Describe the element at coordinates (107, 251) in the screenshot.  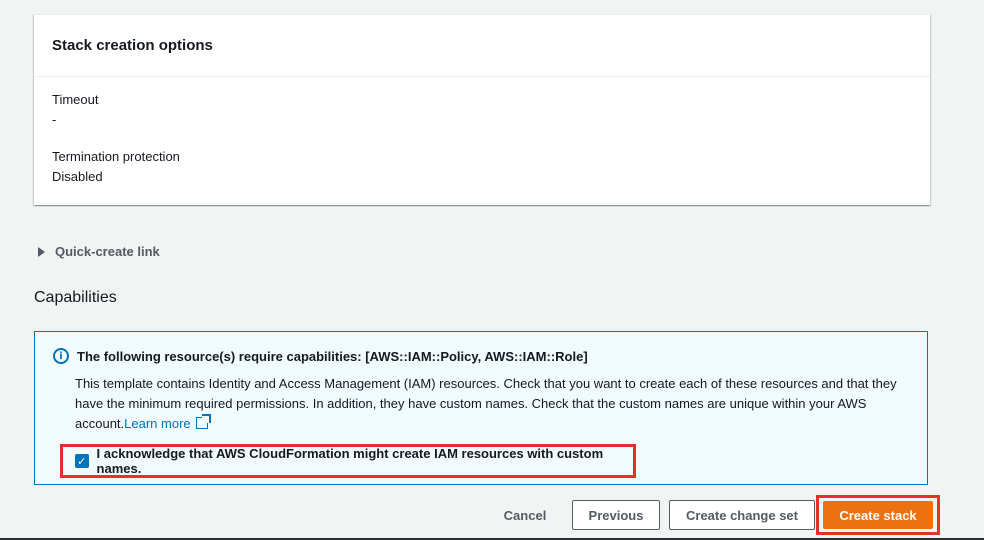
I see `quick-create-link-label: Quick-create link` at that location.